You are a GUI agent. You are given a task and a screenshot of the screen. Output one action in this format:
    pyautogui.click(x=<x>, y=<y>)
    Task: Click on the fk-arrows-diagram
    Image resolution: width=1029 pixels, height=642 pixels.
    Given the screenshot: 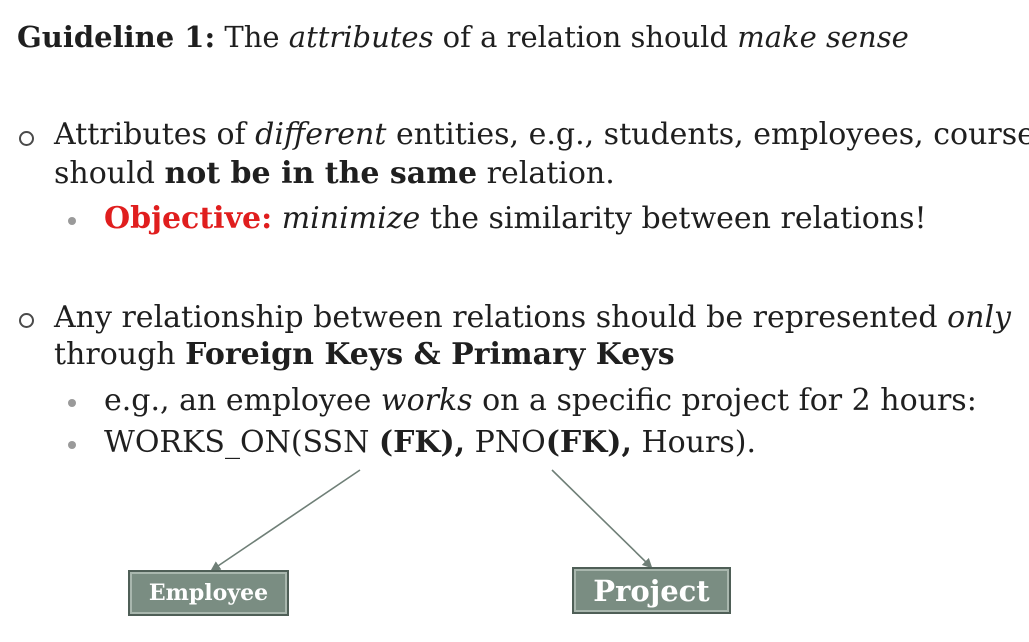 What is the action you would take?
    pyautogui.click(x=431, y=520)
    